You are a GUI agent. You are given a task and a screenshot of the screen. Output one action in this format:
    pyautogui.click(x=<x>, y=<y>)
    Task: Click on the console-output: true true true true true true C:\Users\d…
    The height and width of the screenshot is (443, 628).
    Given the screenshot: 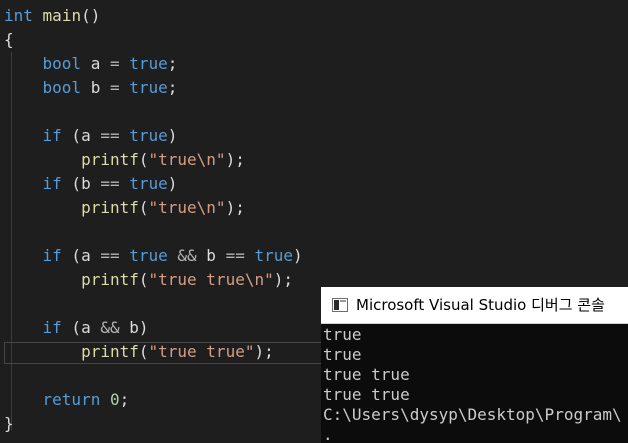 What is the action you would take?
    pyautogui.click(x=472, y=384)
    